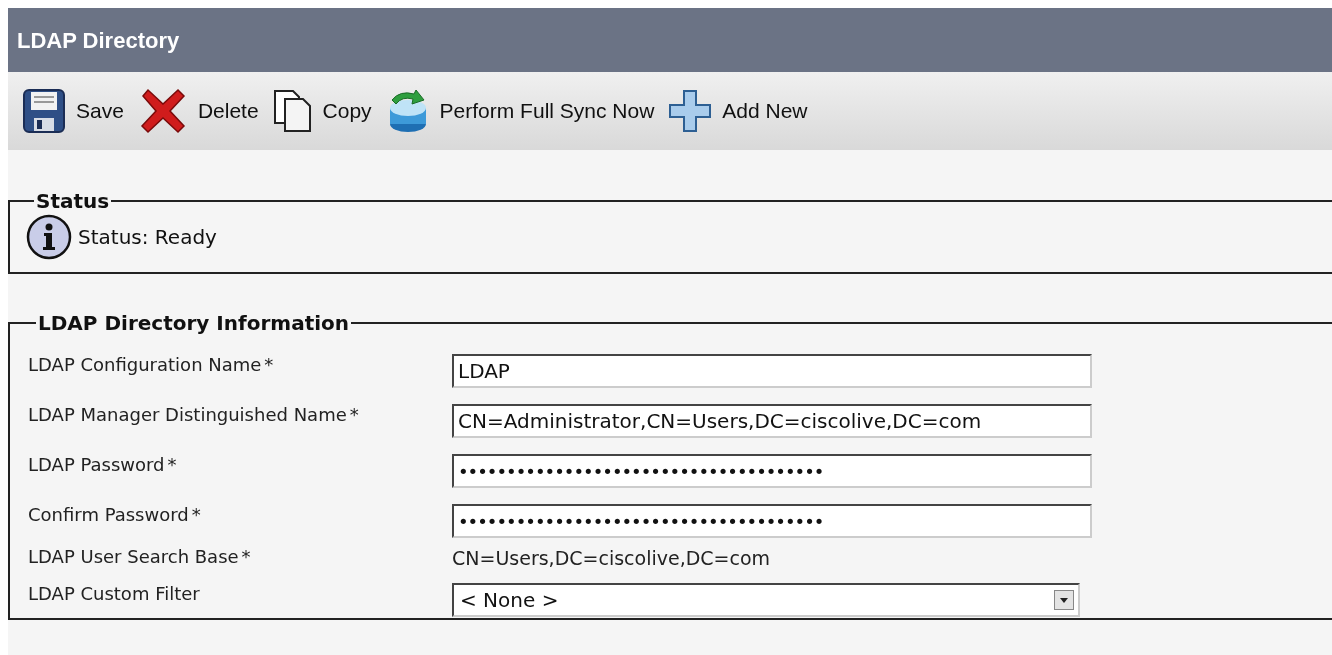  What do you see at coordinates (766, 600) in the screenshot?
I see `custom-filter-dropdown: < None >` at bounding box center [766, 600].